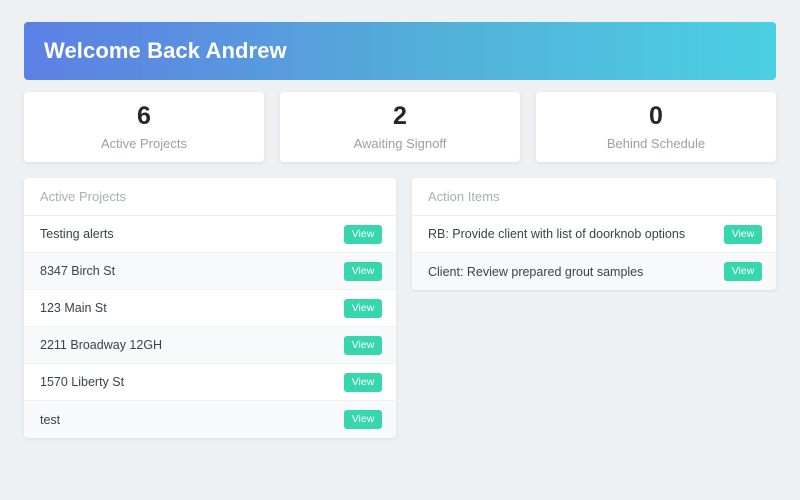 The height and width of the screenshot is (500, 800). What do you see at coordinates (400, 116) in the screenshot?
I see `stat-value: 2` at bounding box center [400, 116].